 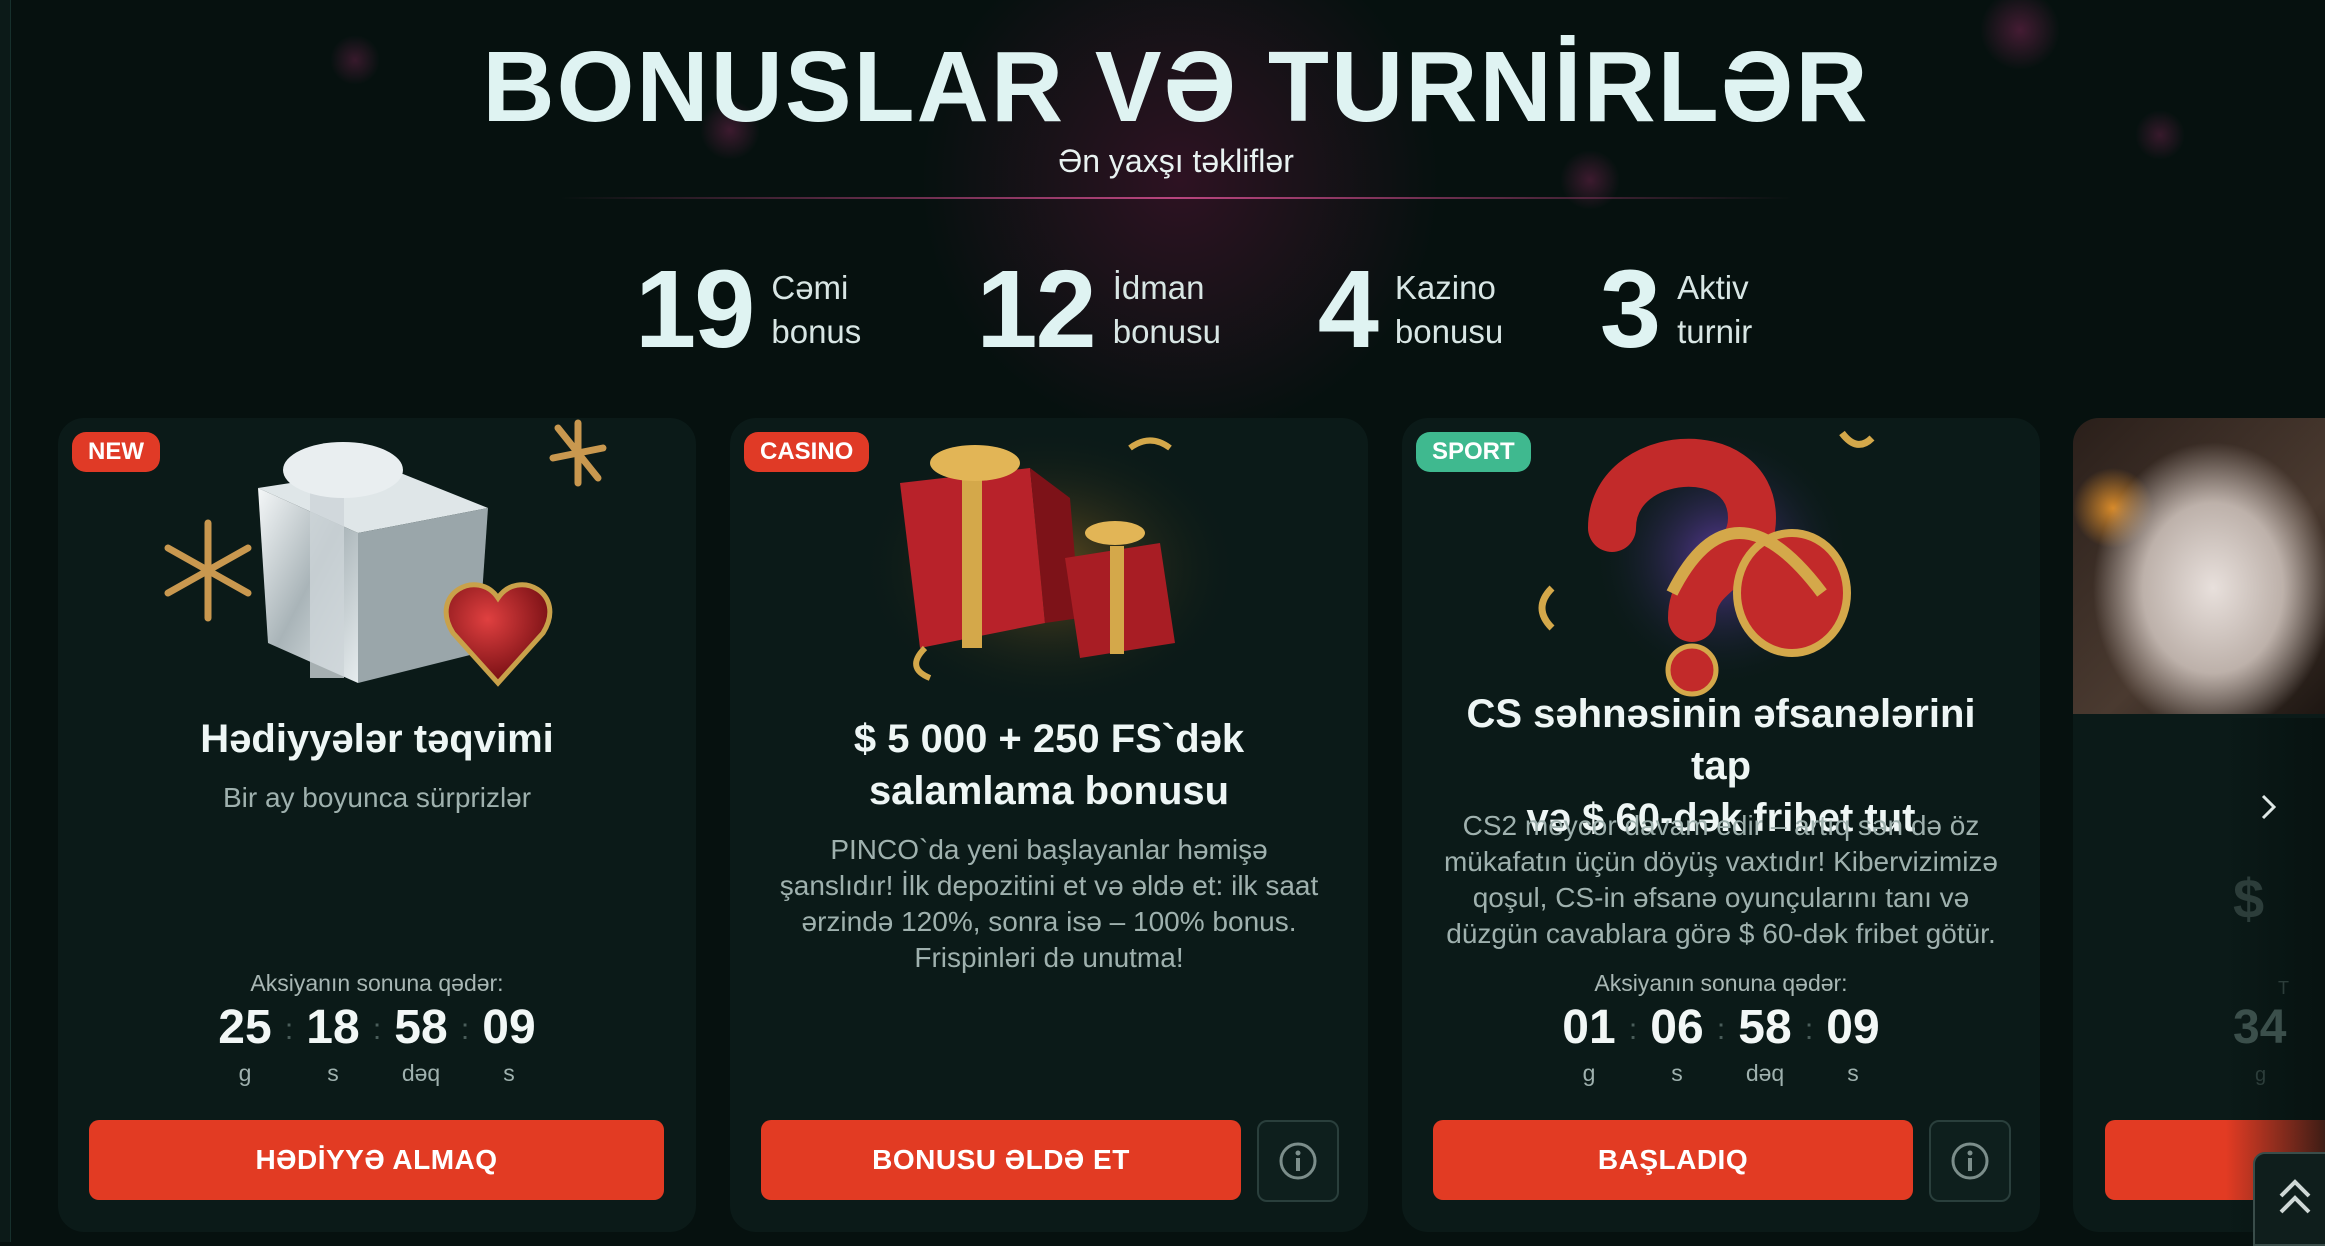 I want to click on stat-value: 19, so click(x=695, y=309).